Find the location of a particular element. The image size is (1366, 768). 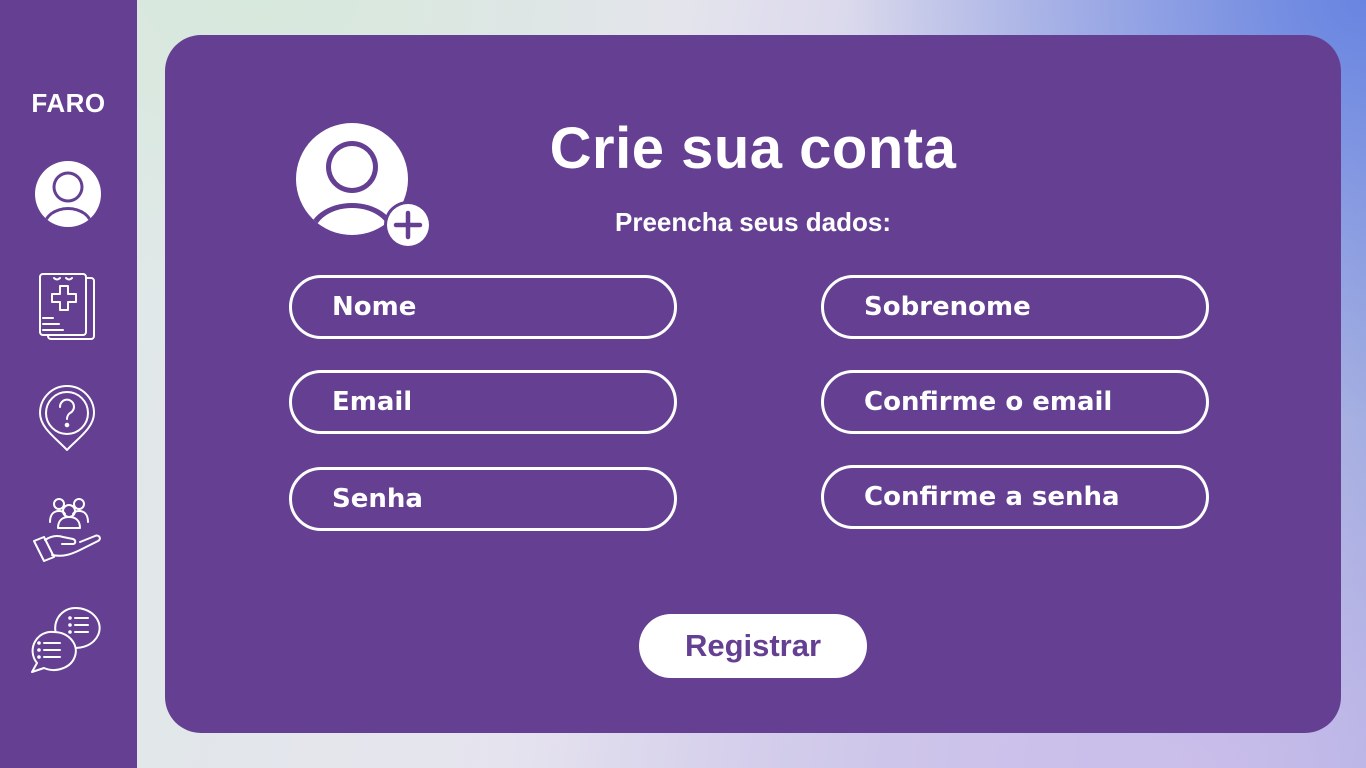

register-button: Registrar is located at coordinates (753, 646).